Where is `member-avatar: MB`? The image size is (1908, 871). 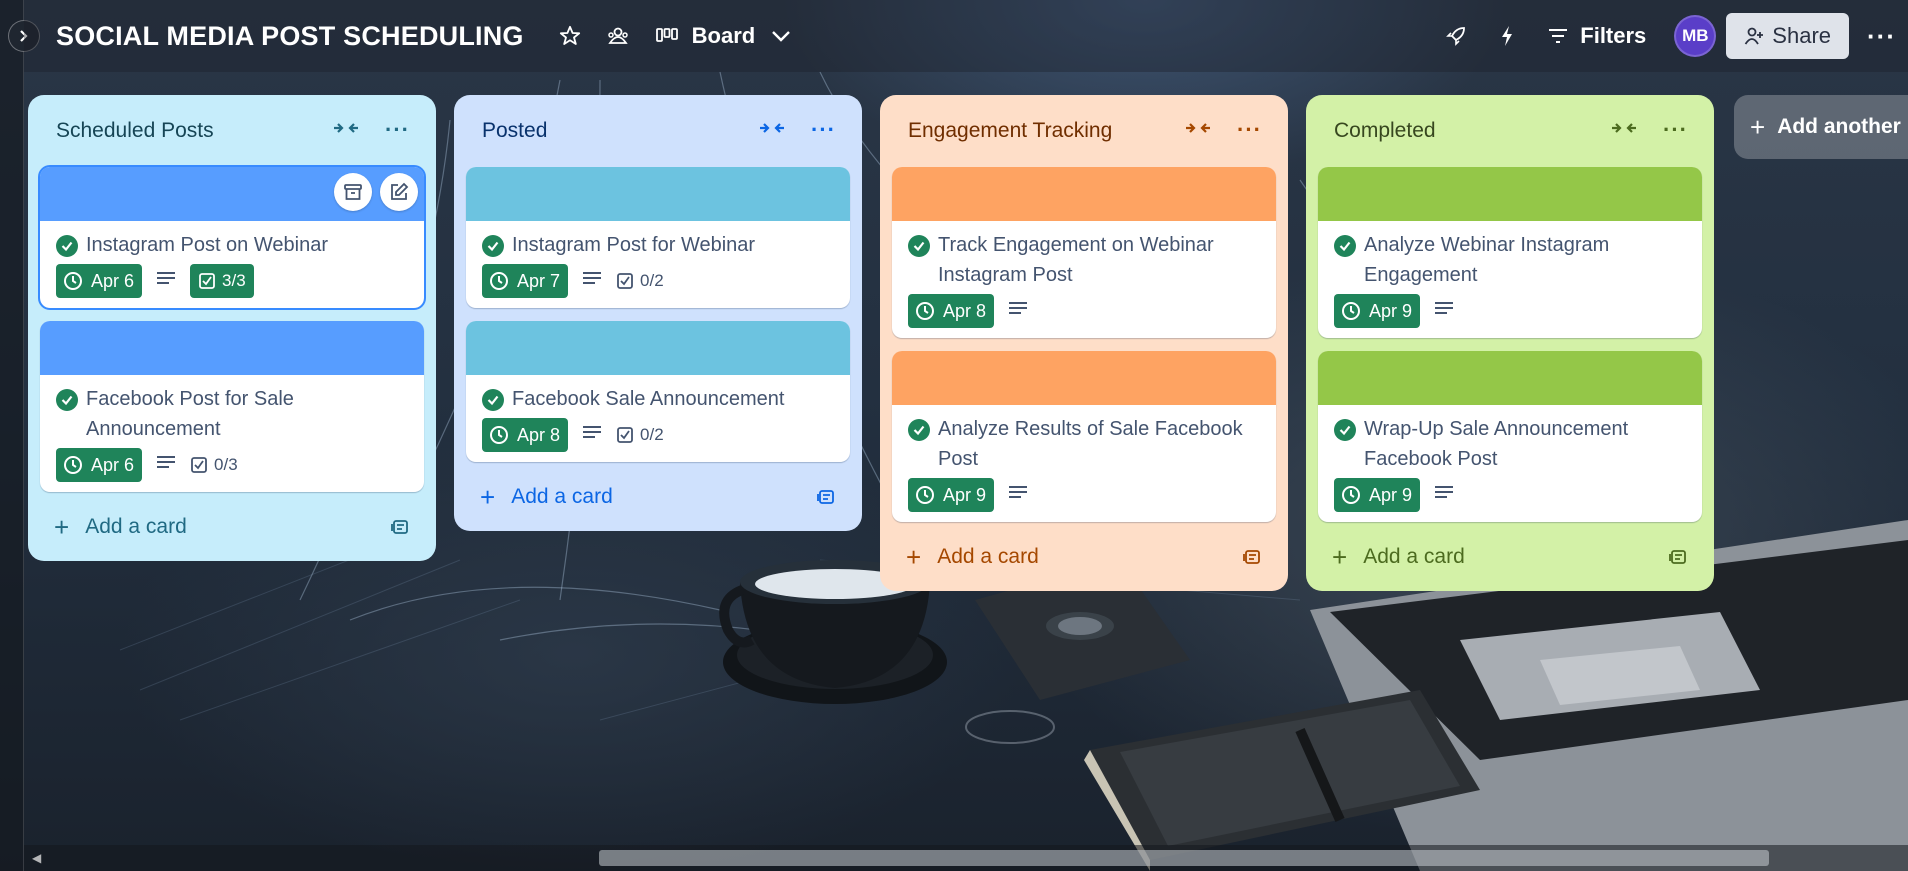 member-avatar: MB is located at coordinates (1695, 36).